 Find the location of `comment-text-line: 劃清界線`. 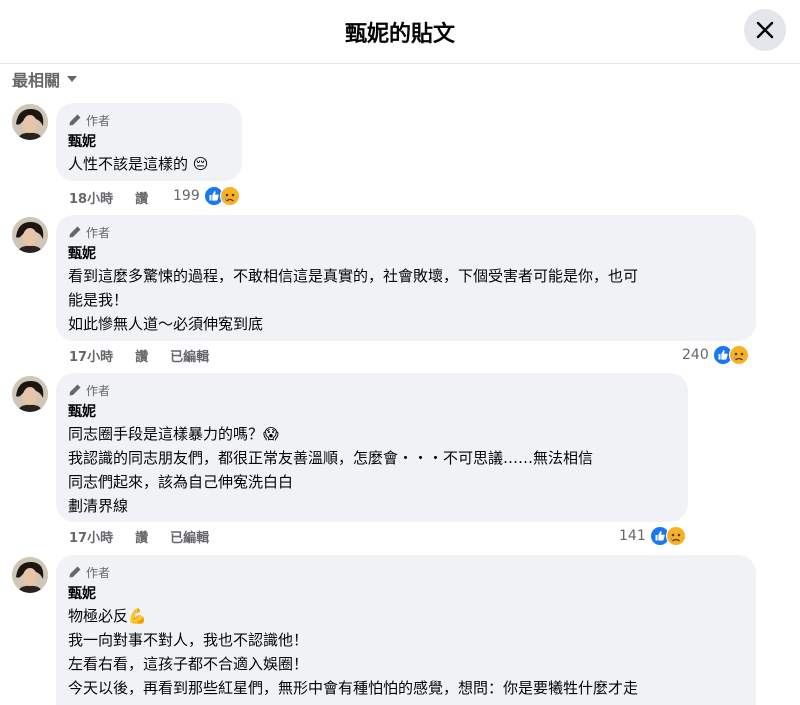

comment-text-line: 劃清界線 is located at coordinates (98, 506).